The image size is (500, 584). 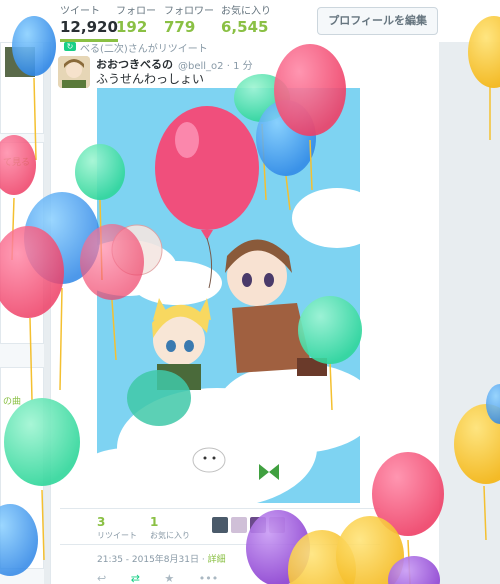 What do you see at coordinates (246, 11) in the screenshot?
I see `stat-favorites-label: お気に入り` at bounding box center [246, 11].